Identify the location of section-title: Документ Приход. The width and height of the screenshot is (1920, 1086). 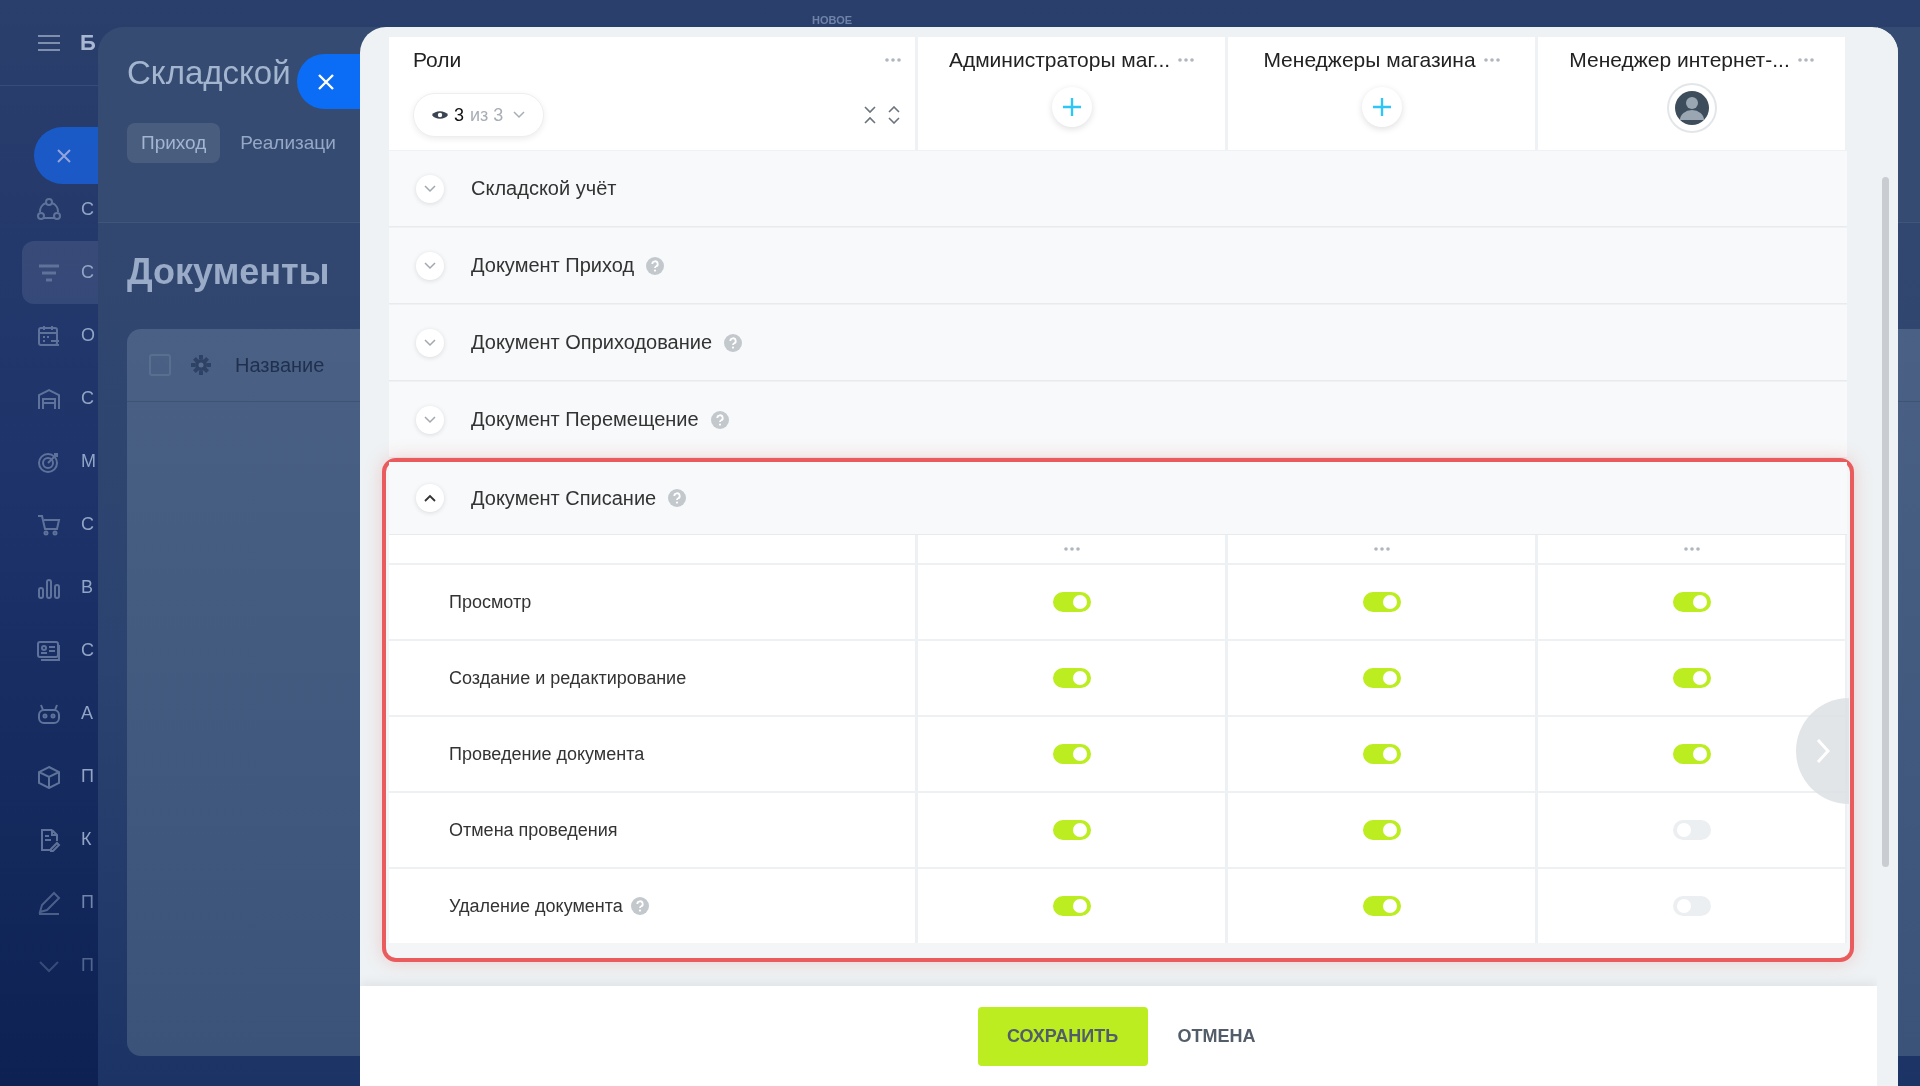
(553, 265).